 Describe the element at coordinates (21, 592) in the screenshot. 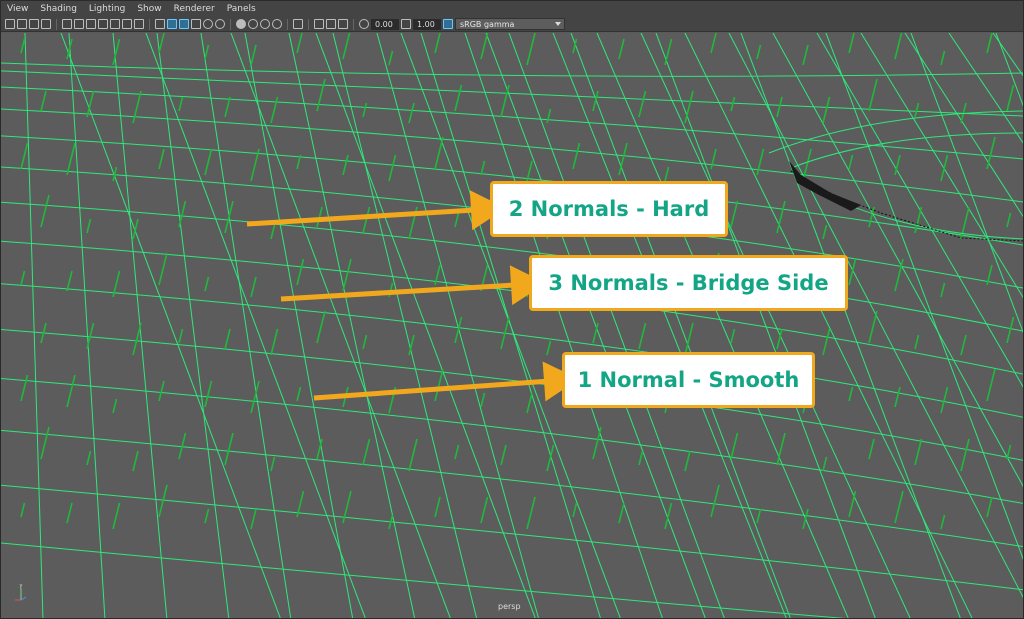

I see `view-axis-gizmo-icon: y` at that location.